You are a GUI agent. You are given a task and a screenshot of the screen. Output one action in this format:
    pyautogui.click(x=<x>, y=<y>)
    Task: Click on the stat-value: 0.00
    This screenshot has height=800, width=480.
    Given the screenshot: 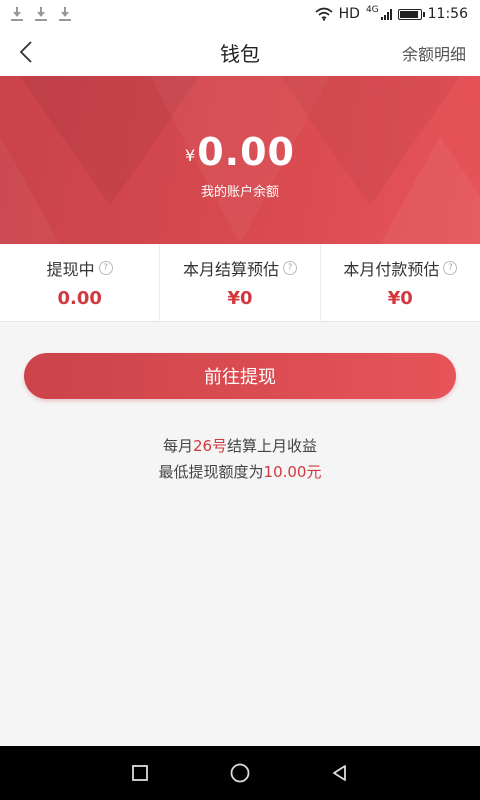 What is the action you would take?
    pyautogui.click(x=79, y=298)
    